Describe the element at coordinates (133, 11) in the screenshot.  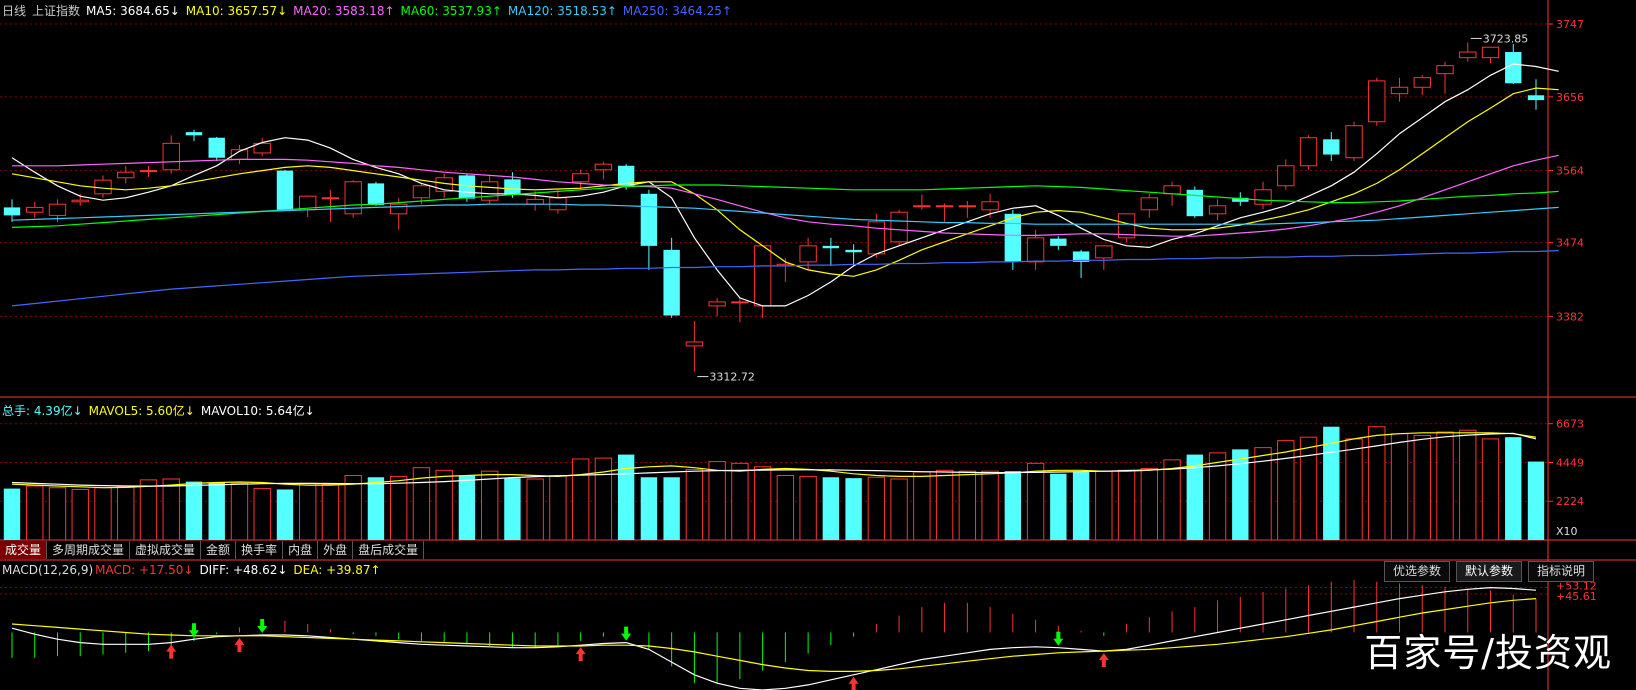
I see `ma5-label: MA5: 3684.65↓` at that location.